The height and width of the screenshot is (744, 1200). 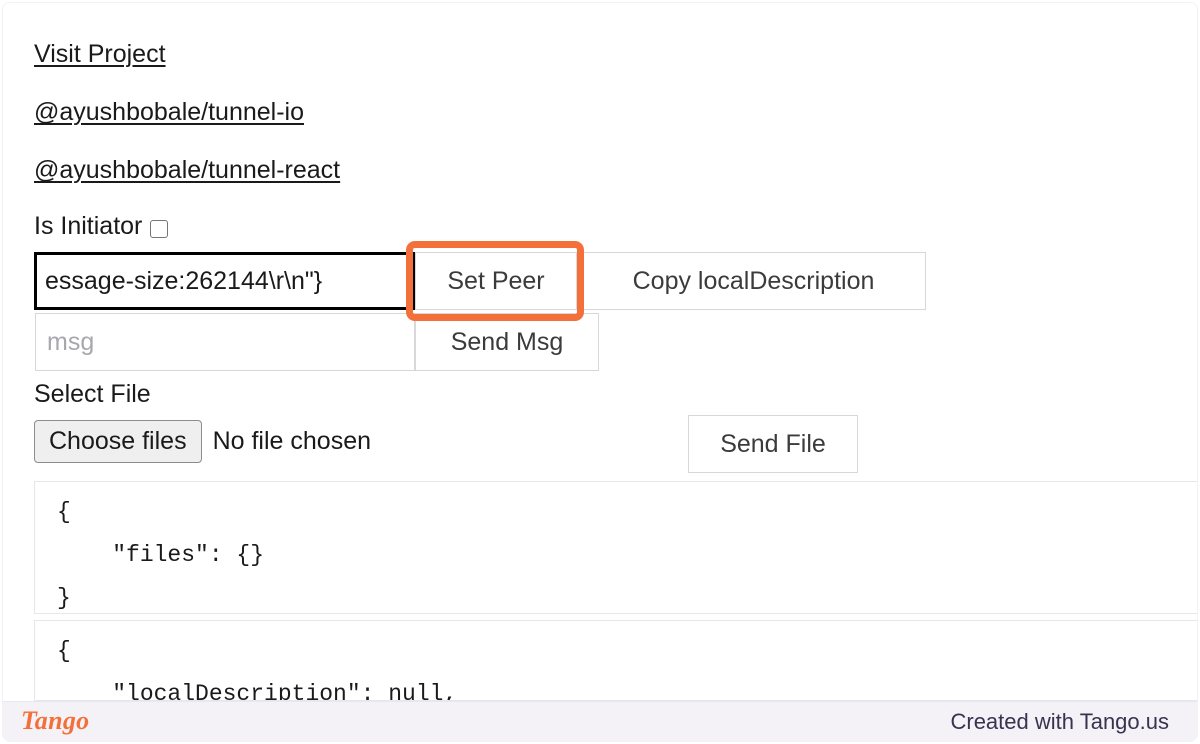 What do you see at coordinates (225, 342) in the screenshot?
I see `message-input: msg` at bounding box center [225, 342].